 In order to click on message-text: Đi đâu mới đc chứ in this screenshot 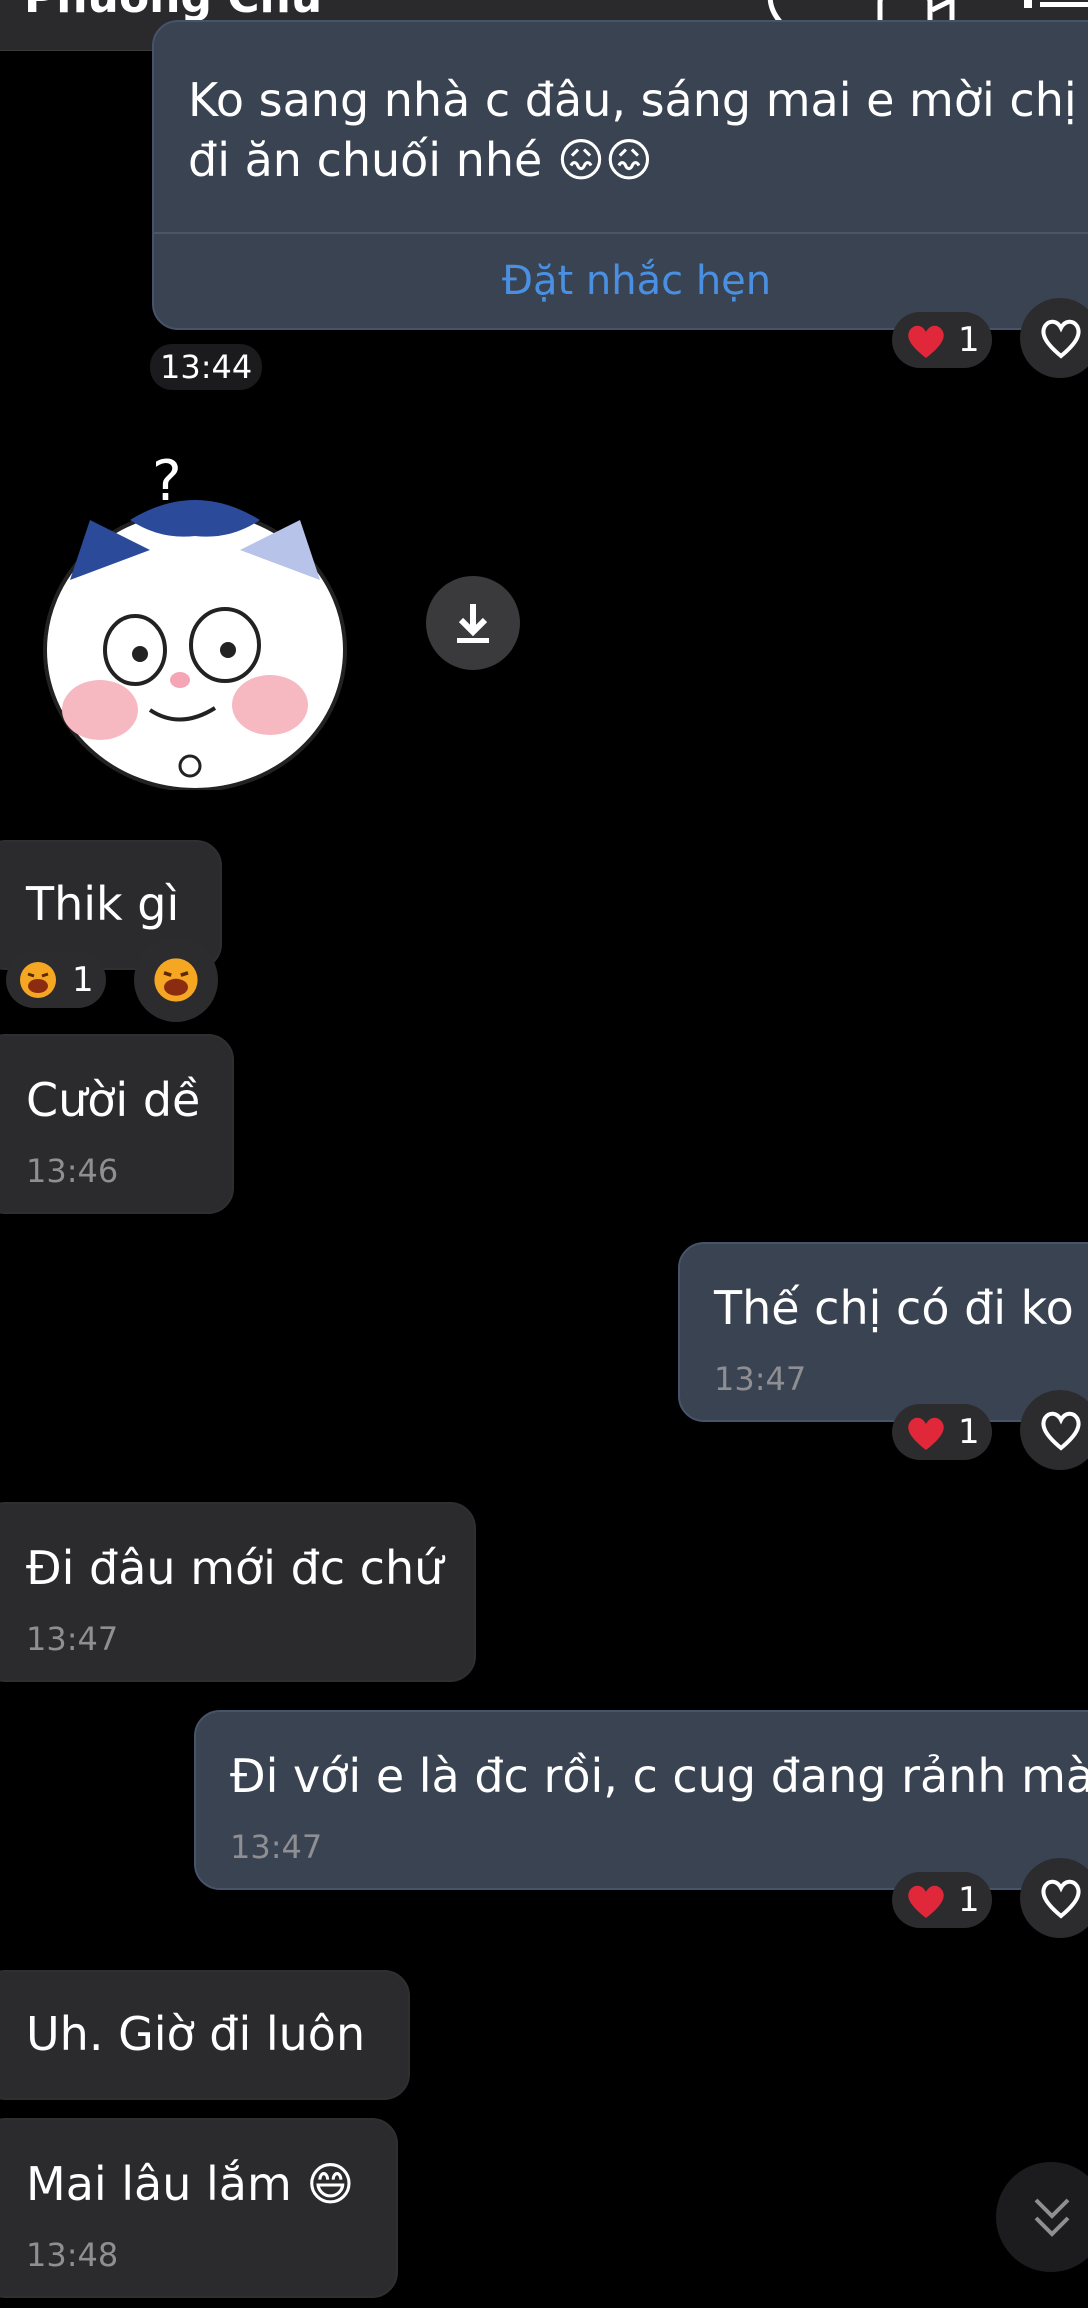, I will do `click(235, 1568)`.